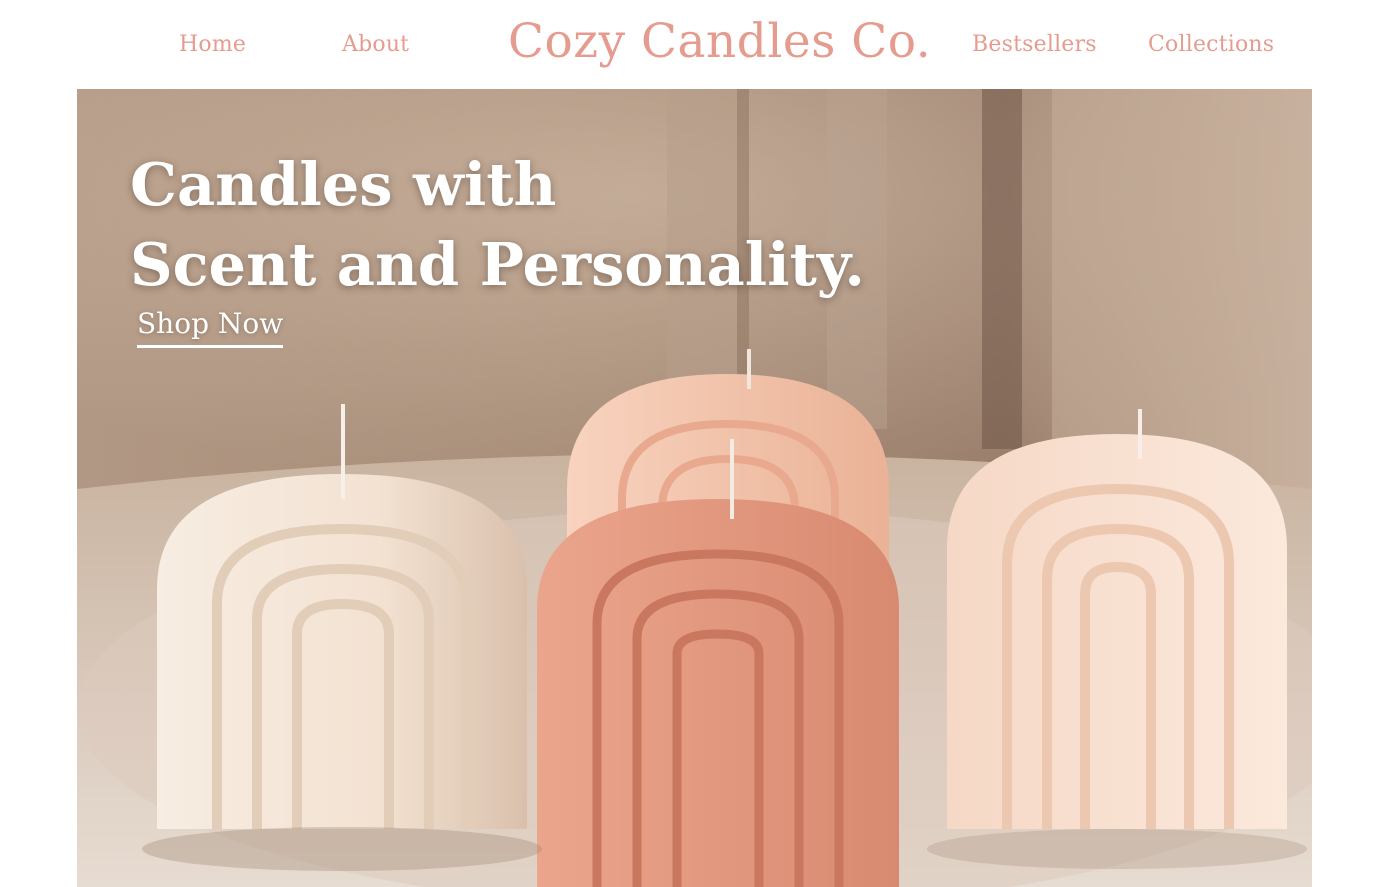 This screenshot has height=887, width=1383. I want to click on nav-collections-link: Collections, so click(1211, 44).